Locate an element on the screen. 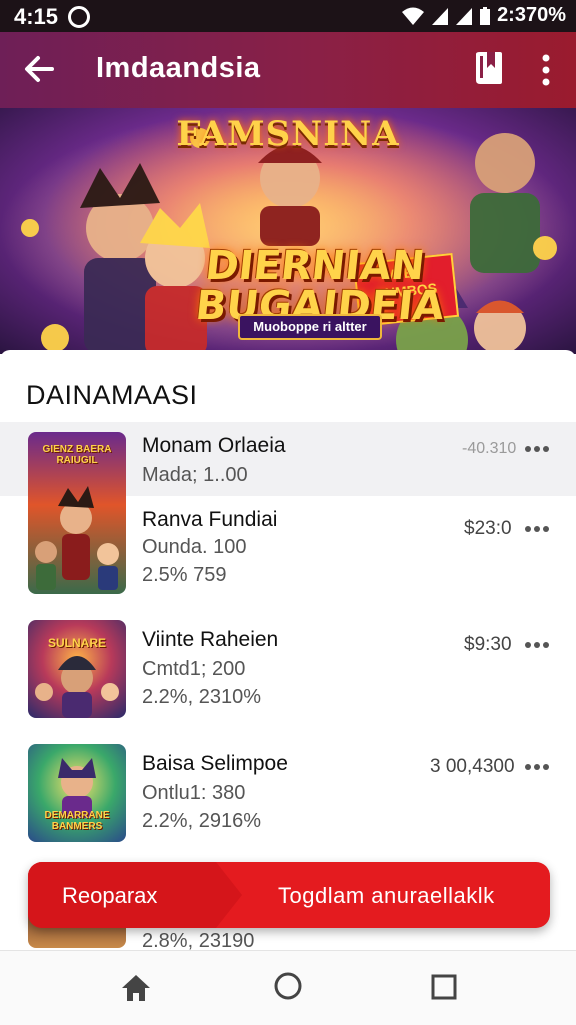 Image resolution: width=576 pixels, height=1025 pixels. snackbar-divider is located at coordinates (229, 895).